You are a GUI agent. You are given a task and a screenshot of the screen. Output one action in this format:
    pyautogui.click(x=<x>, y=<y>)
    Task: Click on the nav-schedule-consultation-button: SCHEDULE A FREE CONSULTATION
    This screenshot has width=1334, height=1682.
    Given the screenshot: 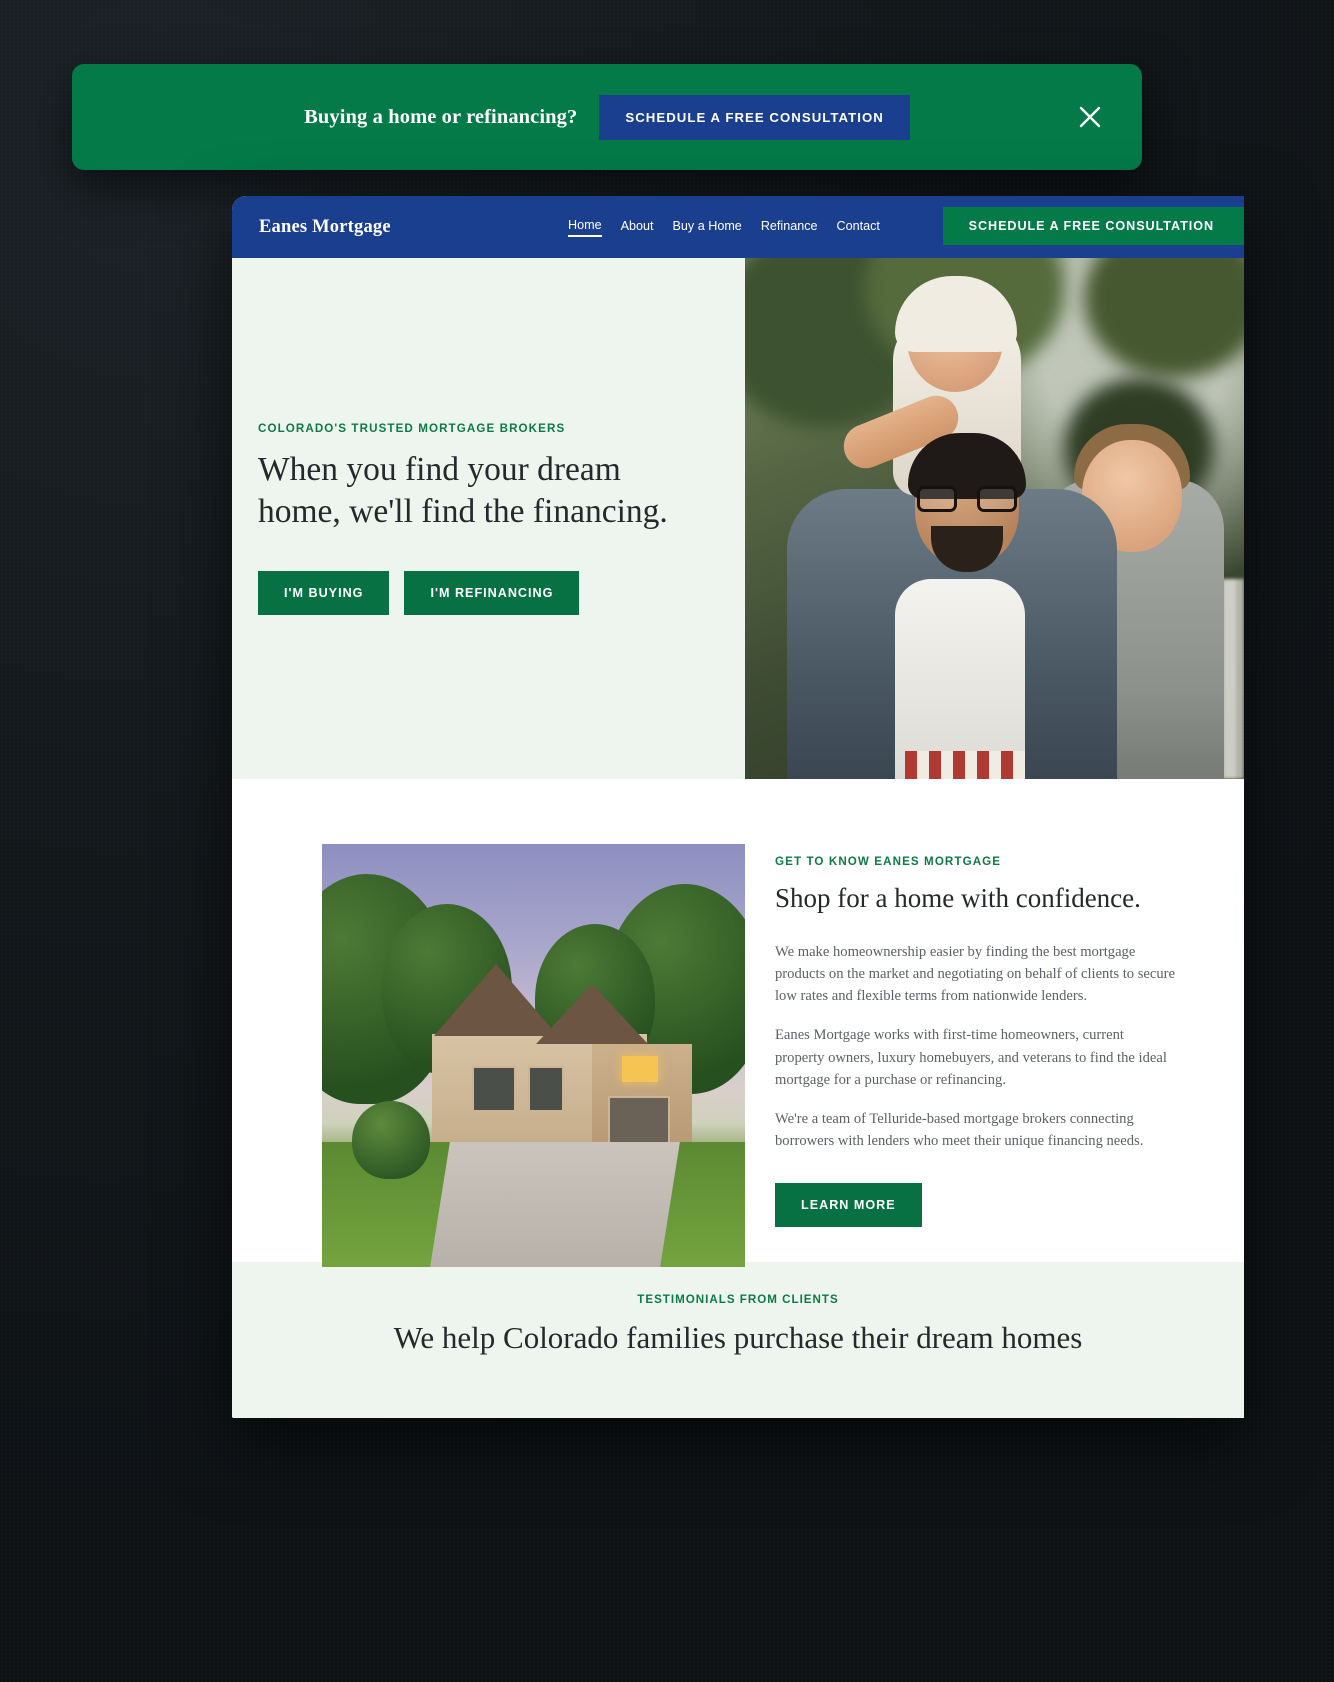 What is the action you would take?
    pyautogui.click(x=1093, y=226)
    